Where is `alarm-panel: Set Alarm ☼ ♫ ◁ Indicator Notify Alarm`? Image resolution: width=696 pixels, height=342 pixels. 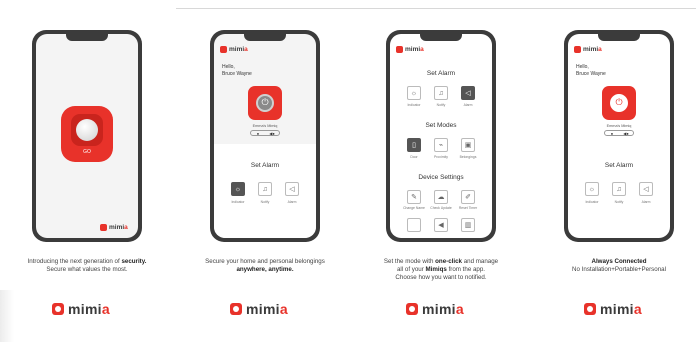
alarm-panel: Set Alarm ☼ ♫ ◁ Indicator Notify Alarm is located at coordinates (265, 191).